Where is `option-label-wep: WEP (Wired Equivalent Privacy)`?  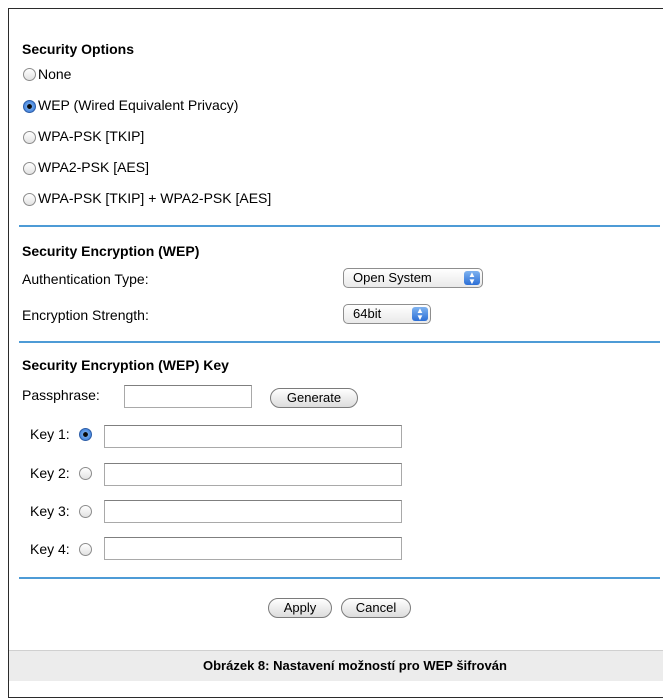
option-label-wep: WEP (Wired Equivalent Privacy) is located at coordinates (138, 105).